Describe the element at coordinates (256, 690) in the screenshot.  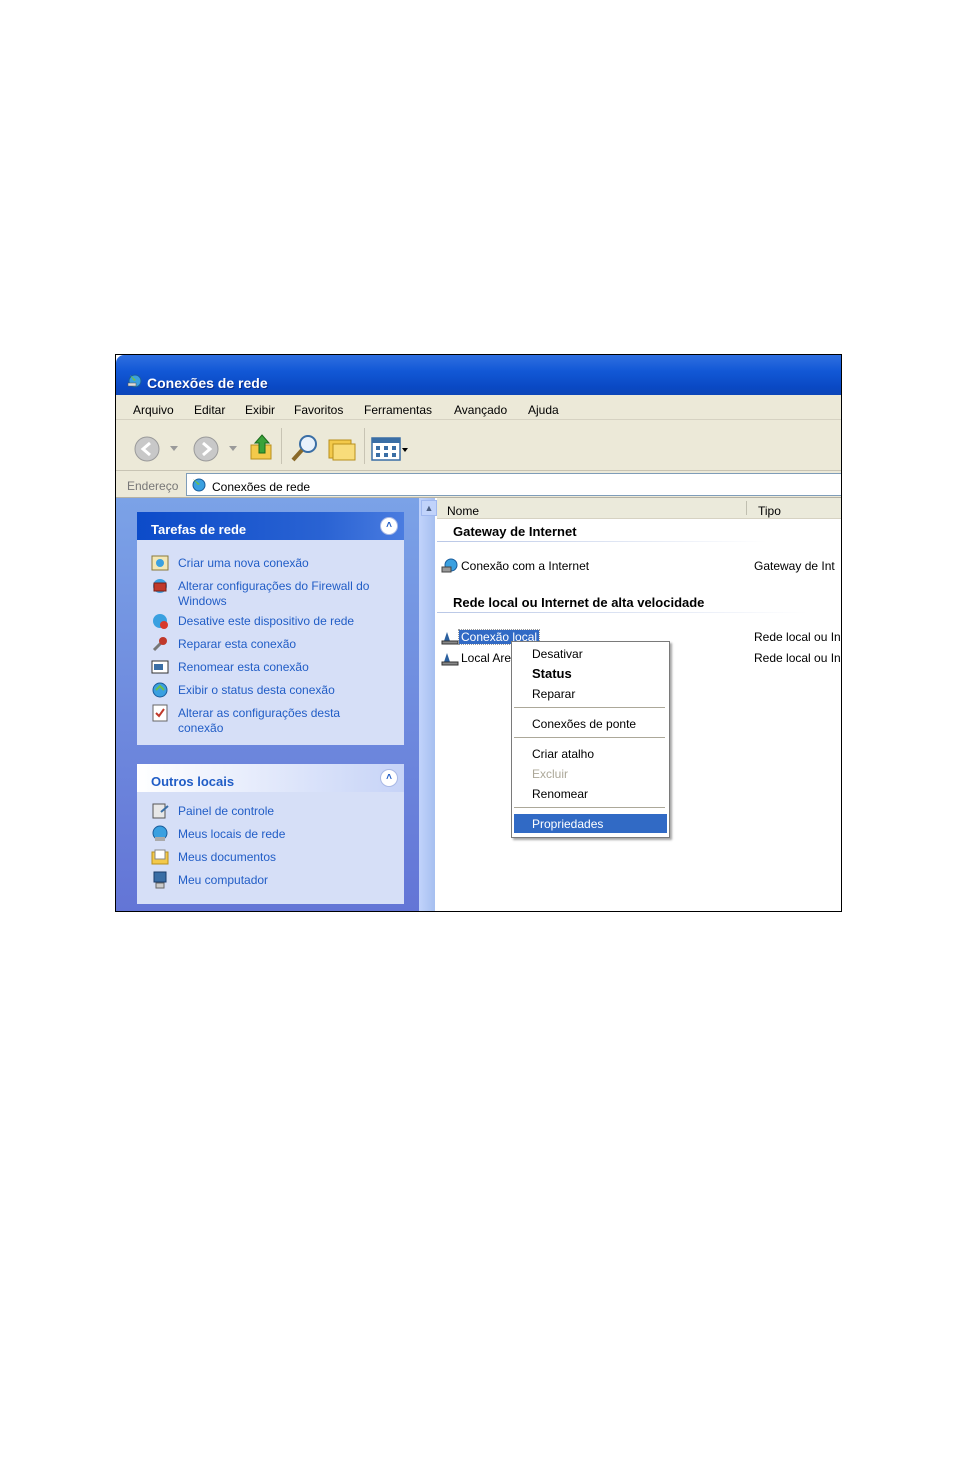
I see `task-label: Exibir o status desta conexão` at that location.